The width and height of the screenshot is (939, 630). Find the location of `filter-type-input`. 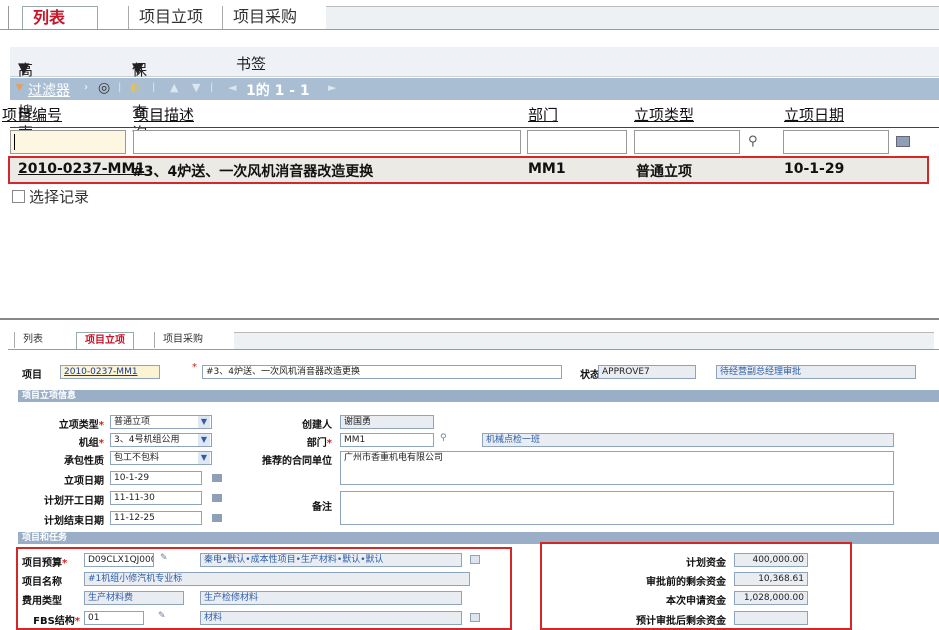

filter-type-input is located at coordinates (687, 142).